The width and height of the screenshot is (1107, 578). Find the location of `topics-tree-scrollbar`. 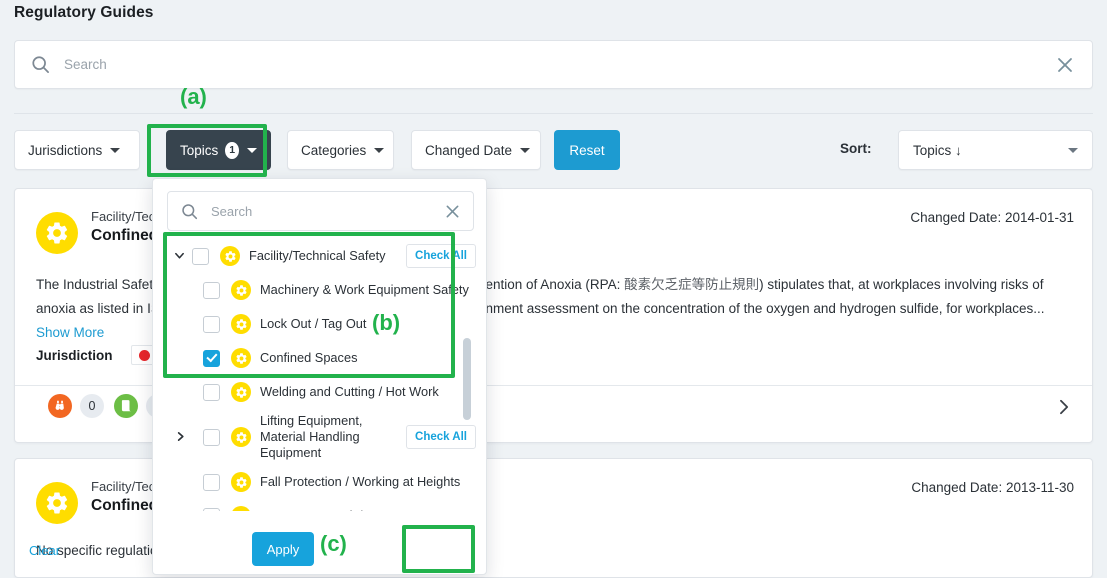

topics-tree-scrollbar is located at coordinates (467, 379).